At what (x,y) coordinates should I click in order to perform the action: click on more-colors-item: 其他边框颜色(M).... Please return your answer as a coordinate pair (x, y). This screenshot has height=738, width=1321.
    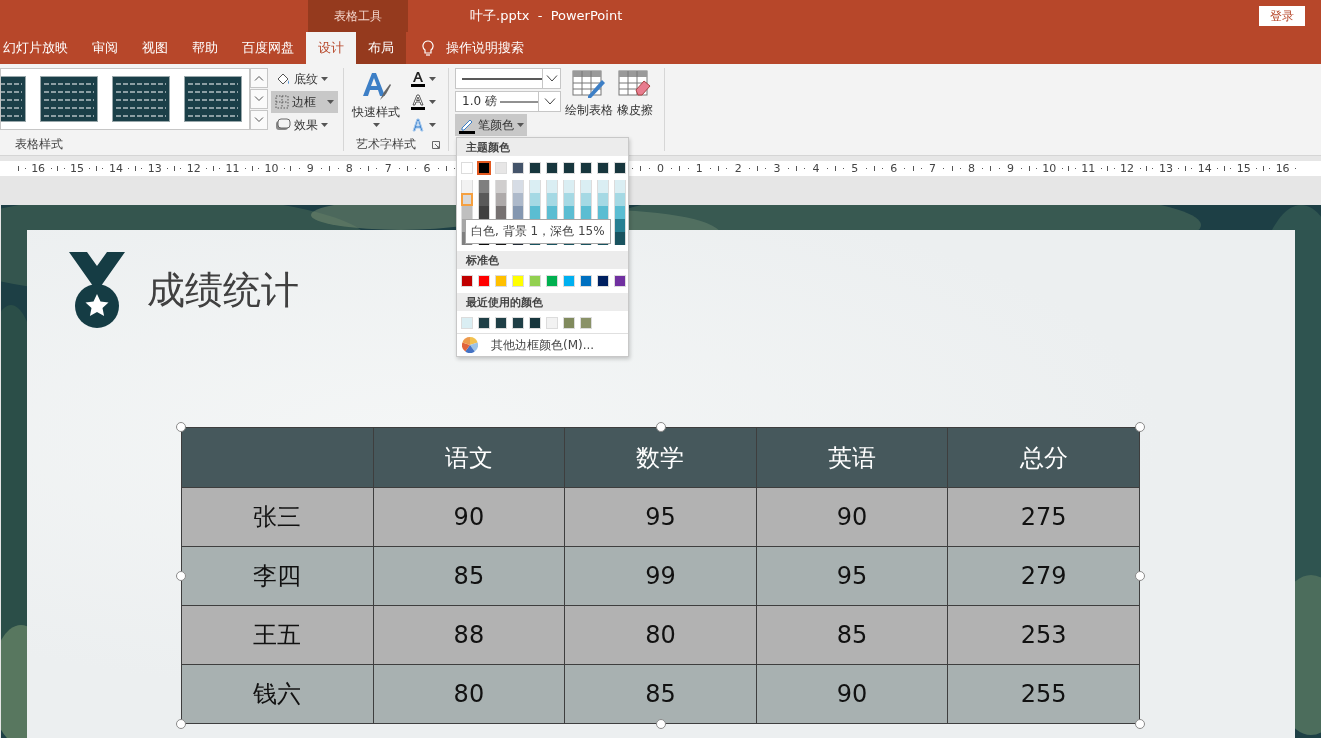
    Looking at the image, I should click on (542, 344).